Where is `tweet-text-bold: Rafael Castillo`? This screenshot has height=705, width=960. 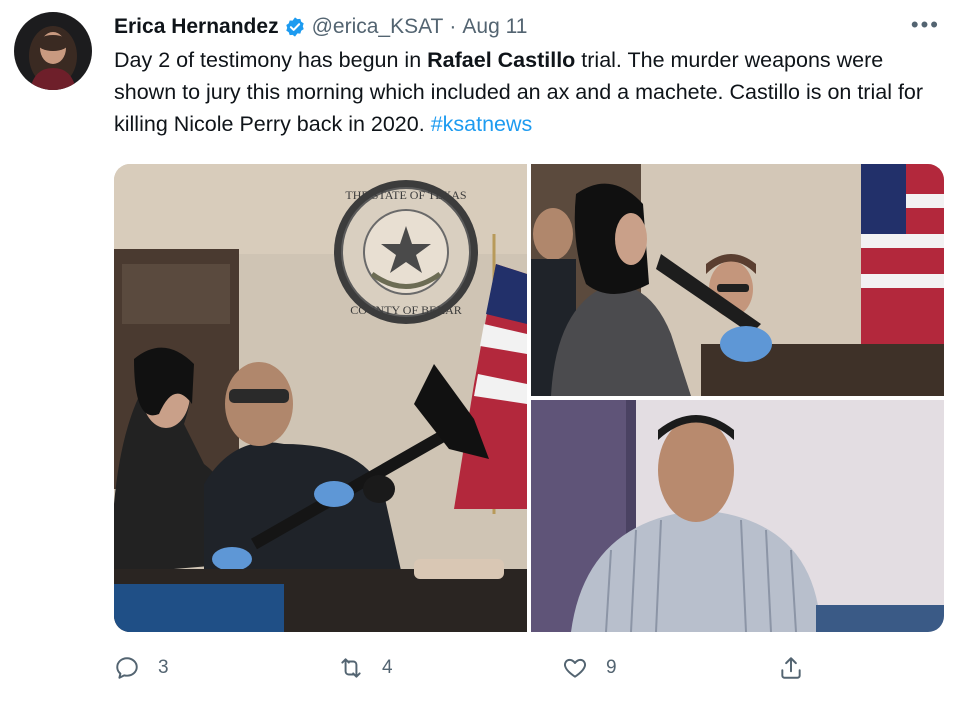 tweet-text-bold: Rafael Castillo is located at coordinates (501, 60).